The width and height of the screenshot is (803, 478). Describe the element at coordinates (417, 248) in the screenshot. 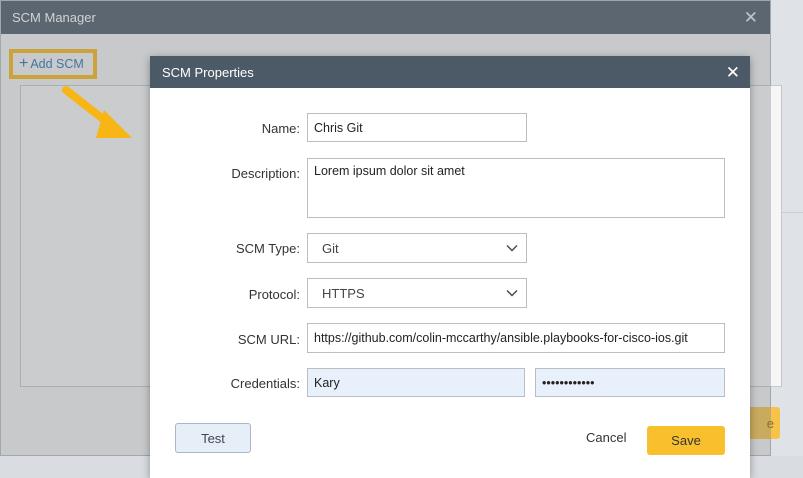

I see `scm-type-select: Git` at that location.